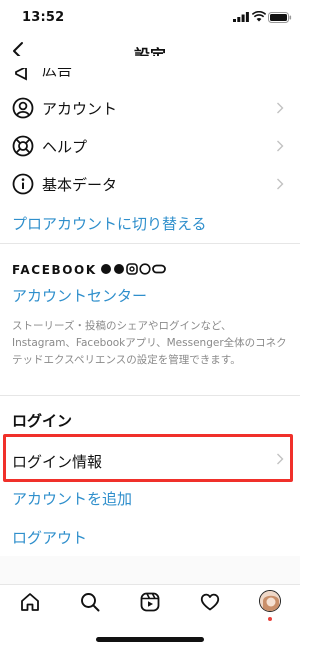 The height and width of the screenshot is (649, 320). I want to click on notification-dot, so click(270, 619).